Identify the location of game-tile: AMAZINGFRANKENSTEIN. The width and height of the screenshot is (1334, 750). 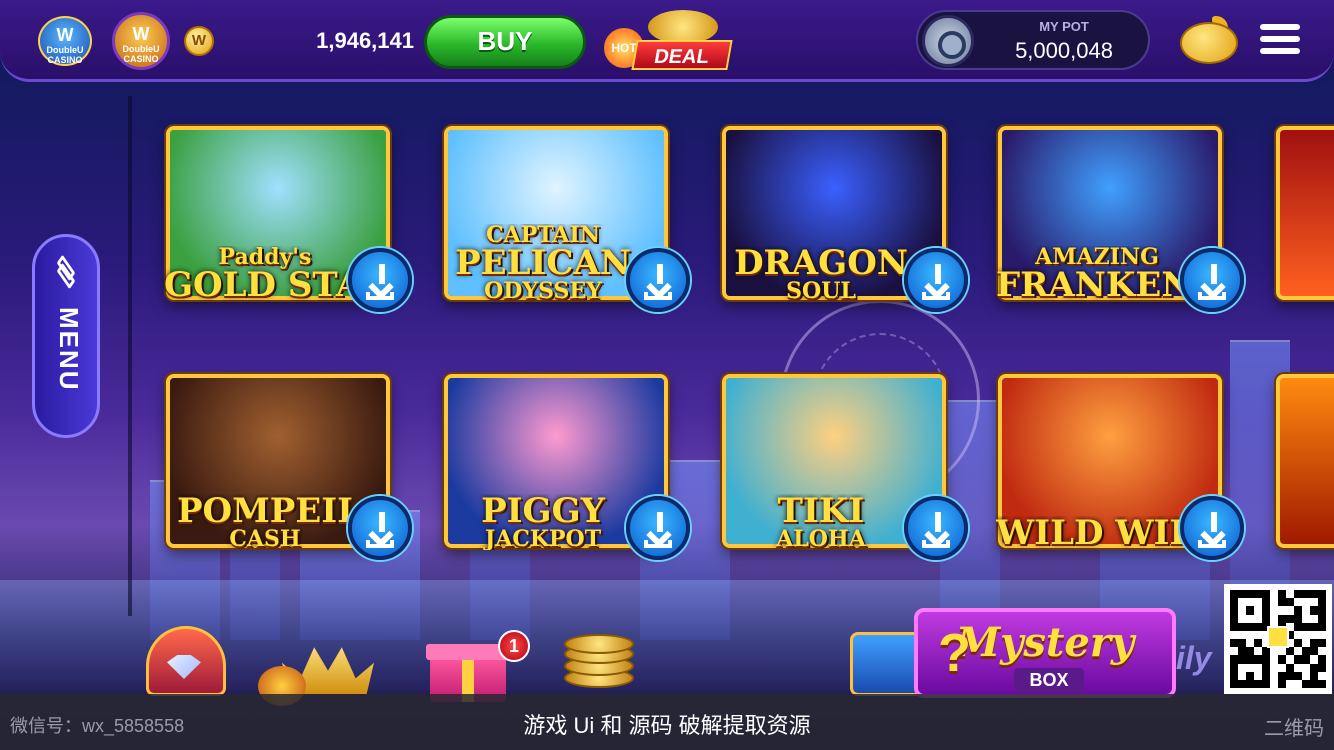
(1120, 219).